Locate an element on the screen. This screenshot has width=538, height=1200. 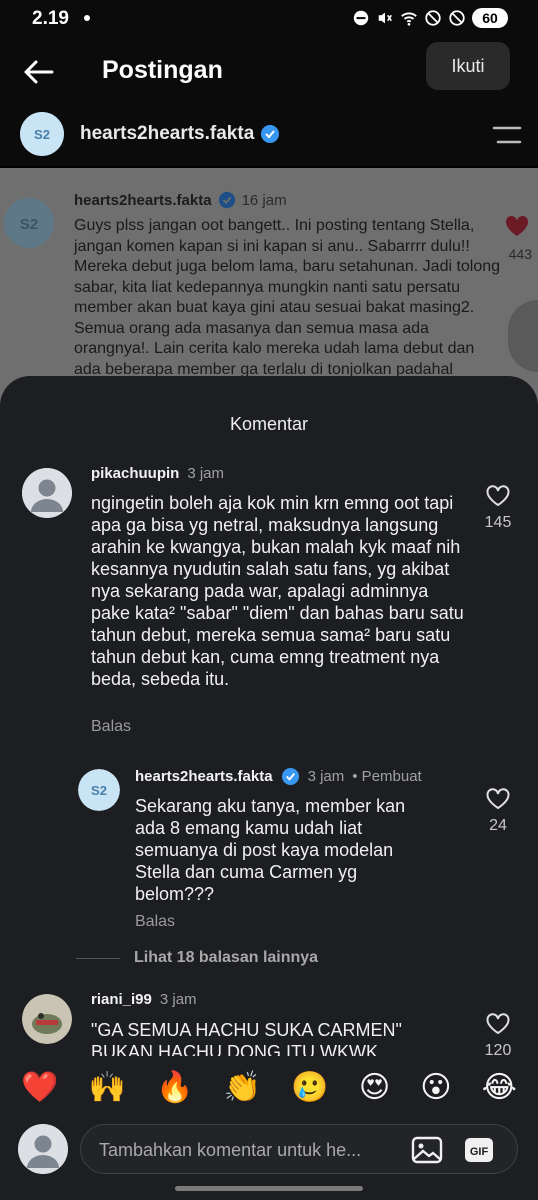
account-row: S2 hearts2hearts.fakta is located at coordinates (269, 136).